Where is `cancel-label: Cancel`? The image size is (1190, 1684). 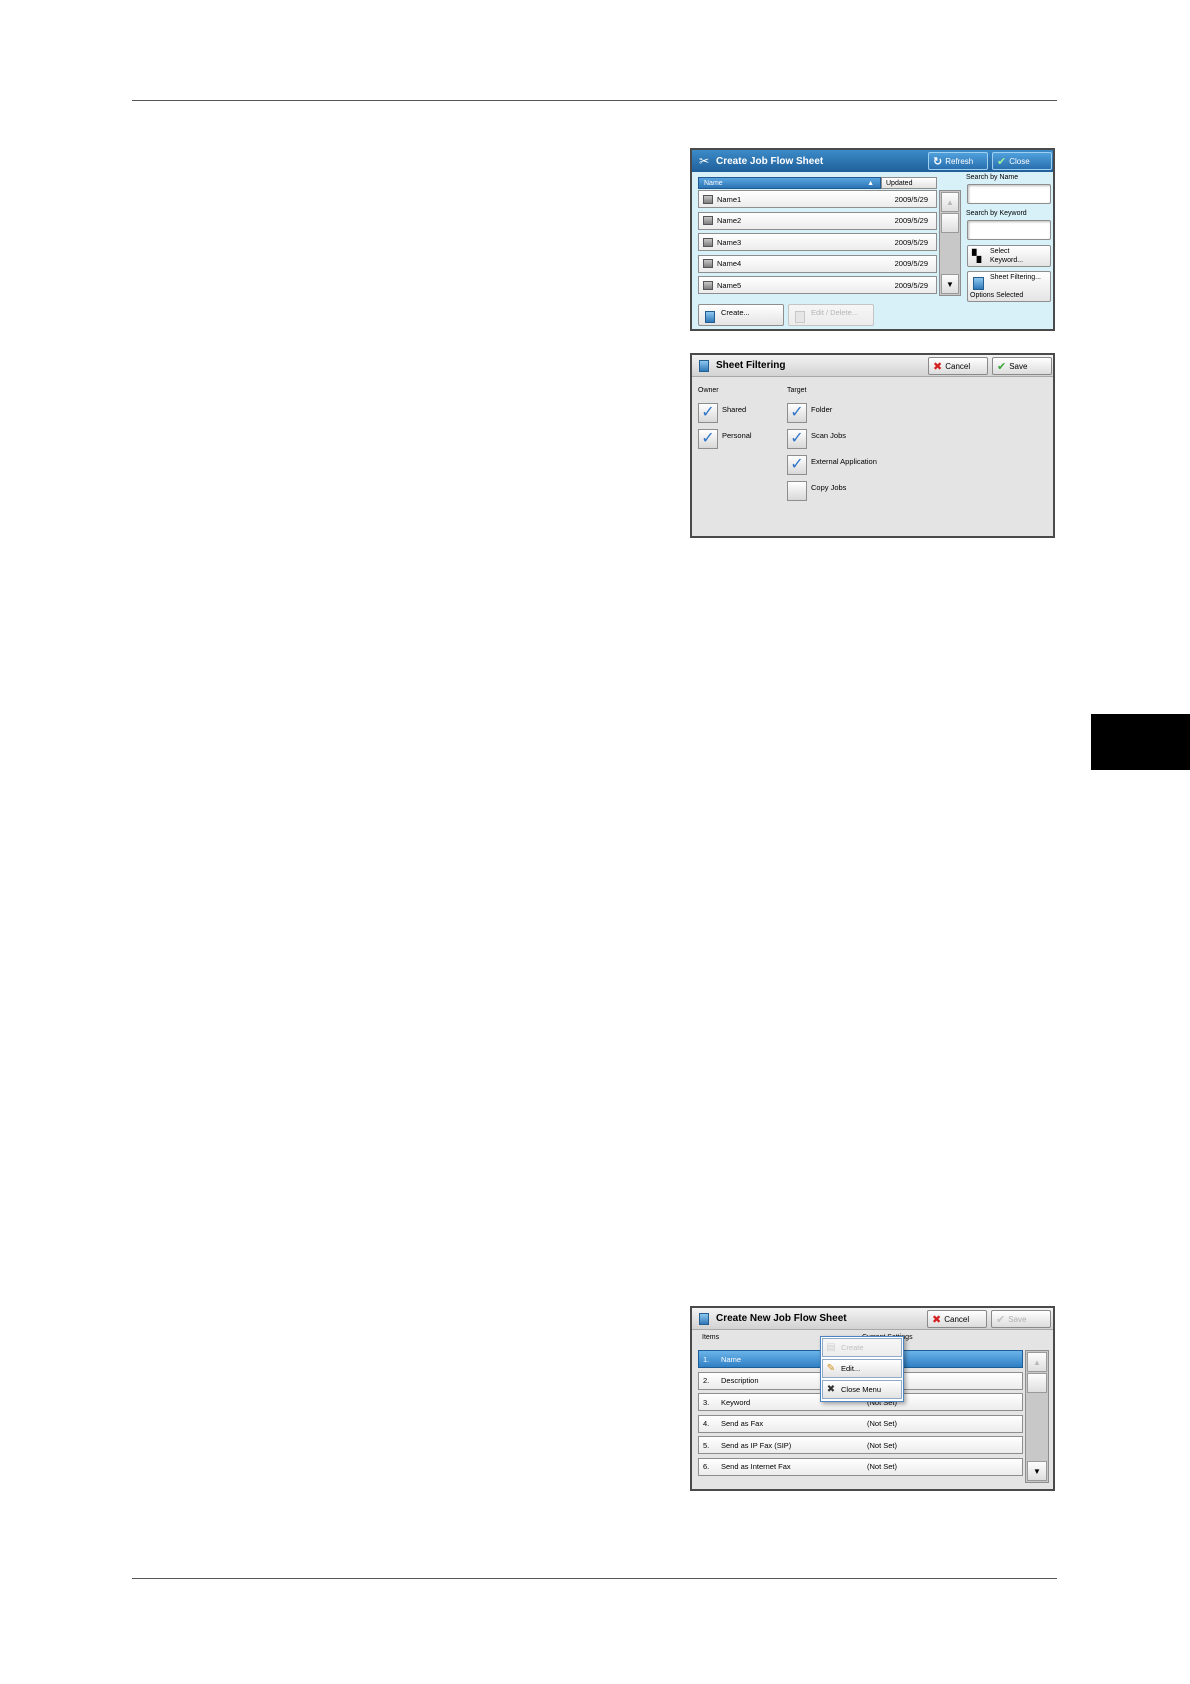 cancel-label: Cancel is located at coordinates (958, 366).